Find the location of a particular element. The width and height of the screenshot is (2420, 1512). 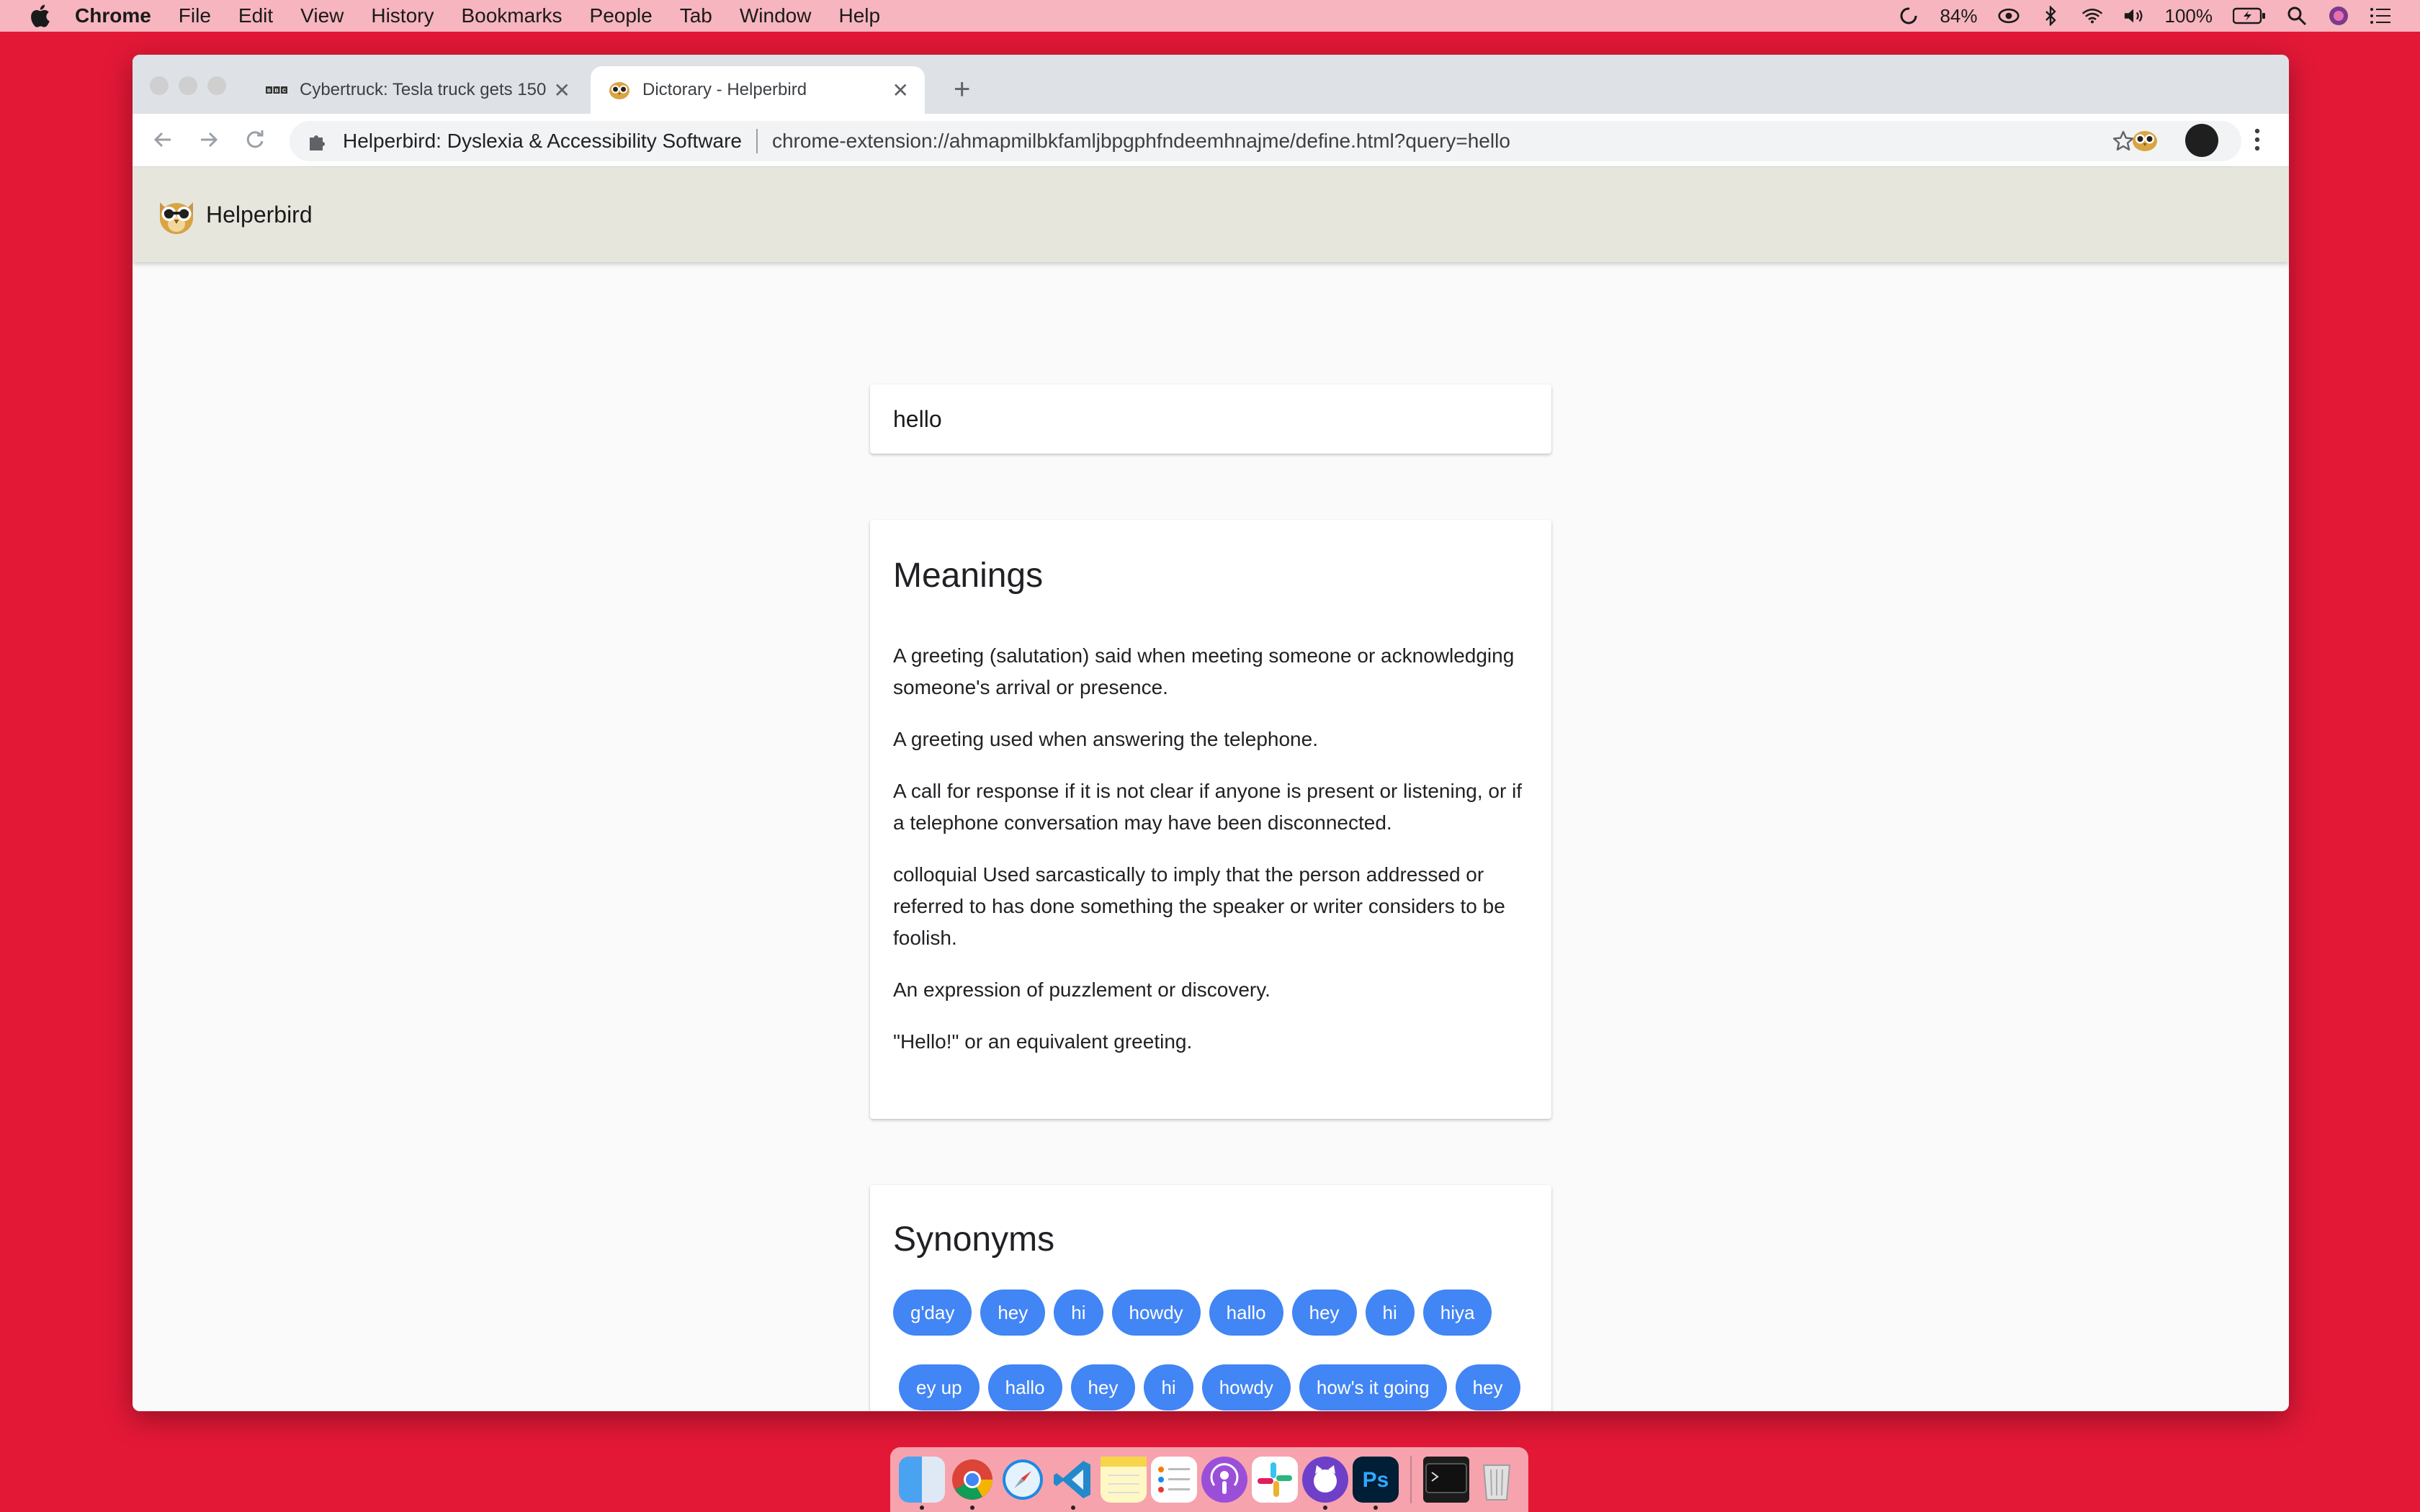

synonyms-heading: Synonyms is located at coordinates (974, 1239).